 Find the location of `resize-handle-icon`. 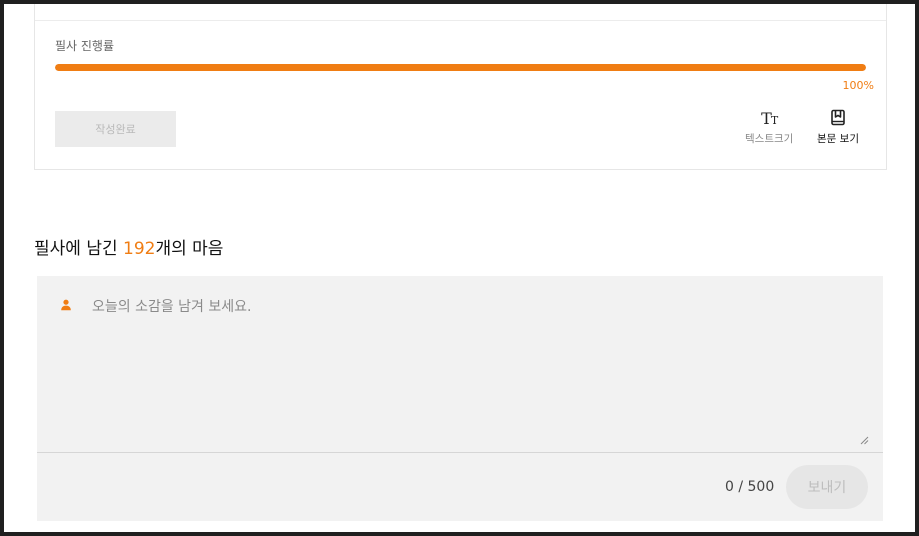

resize-handle-icon is located at coordinates (864, 439).